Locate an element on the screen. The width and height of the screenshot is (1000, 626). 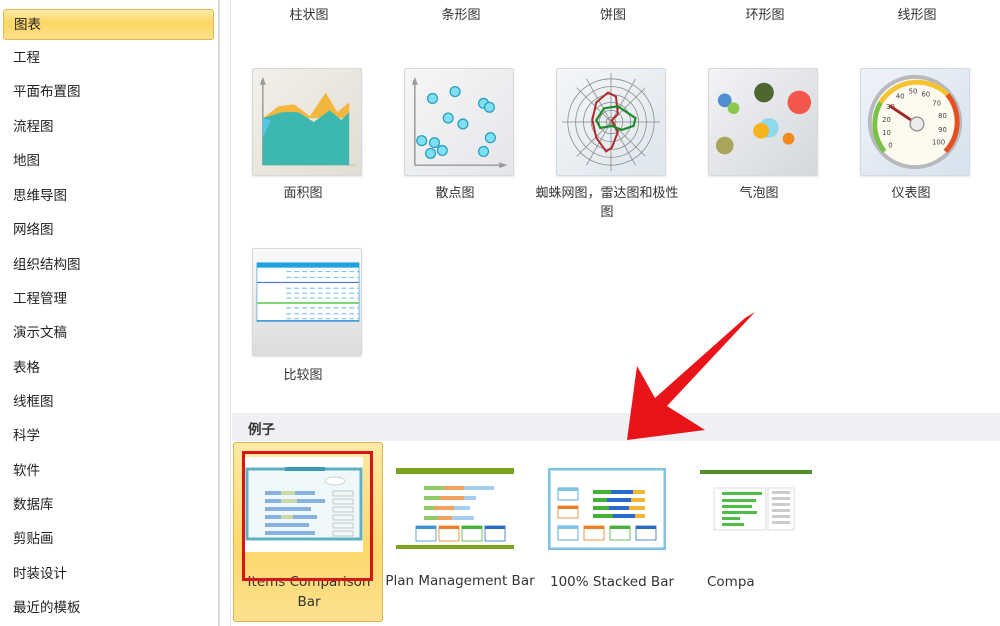
category-comparison-chart is located at coordinates (307, 302).